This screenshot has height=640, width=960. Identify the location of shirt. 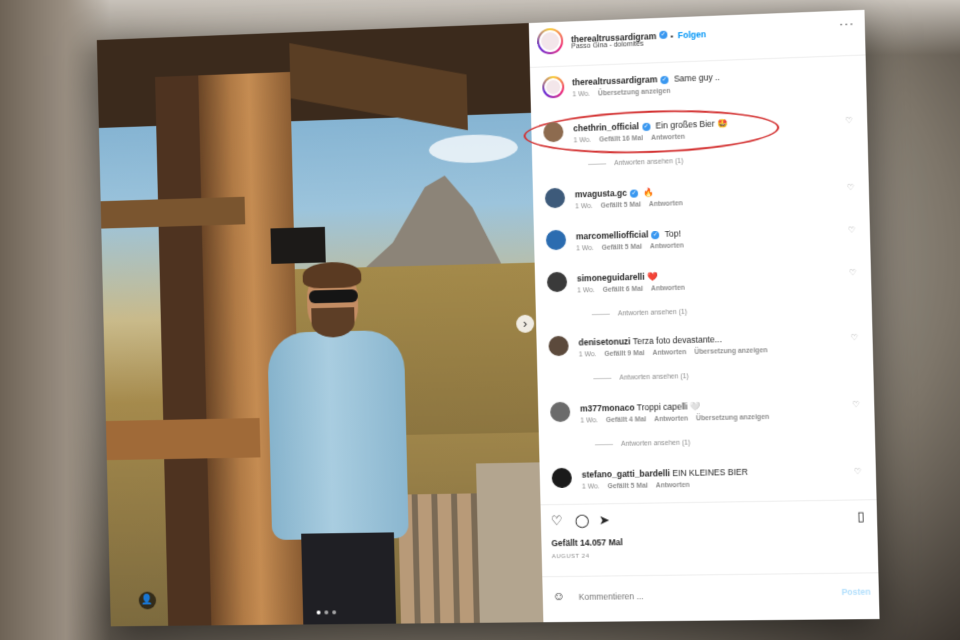
(338, 435).